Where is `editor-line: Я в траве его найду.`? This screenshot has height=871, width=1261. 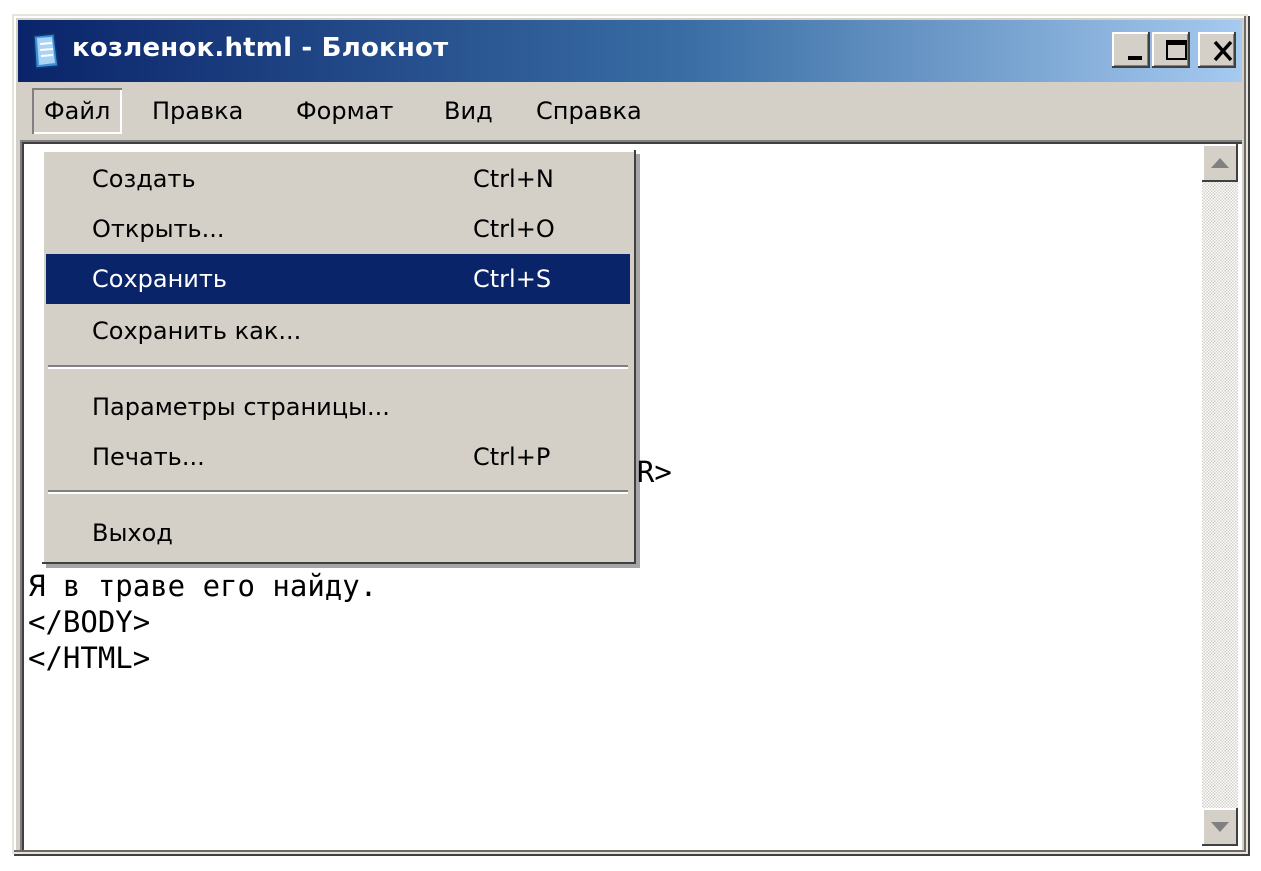 editor-line: Я в траве его найду. is located at coordinates (203, 586).